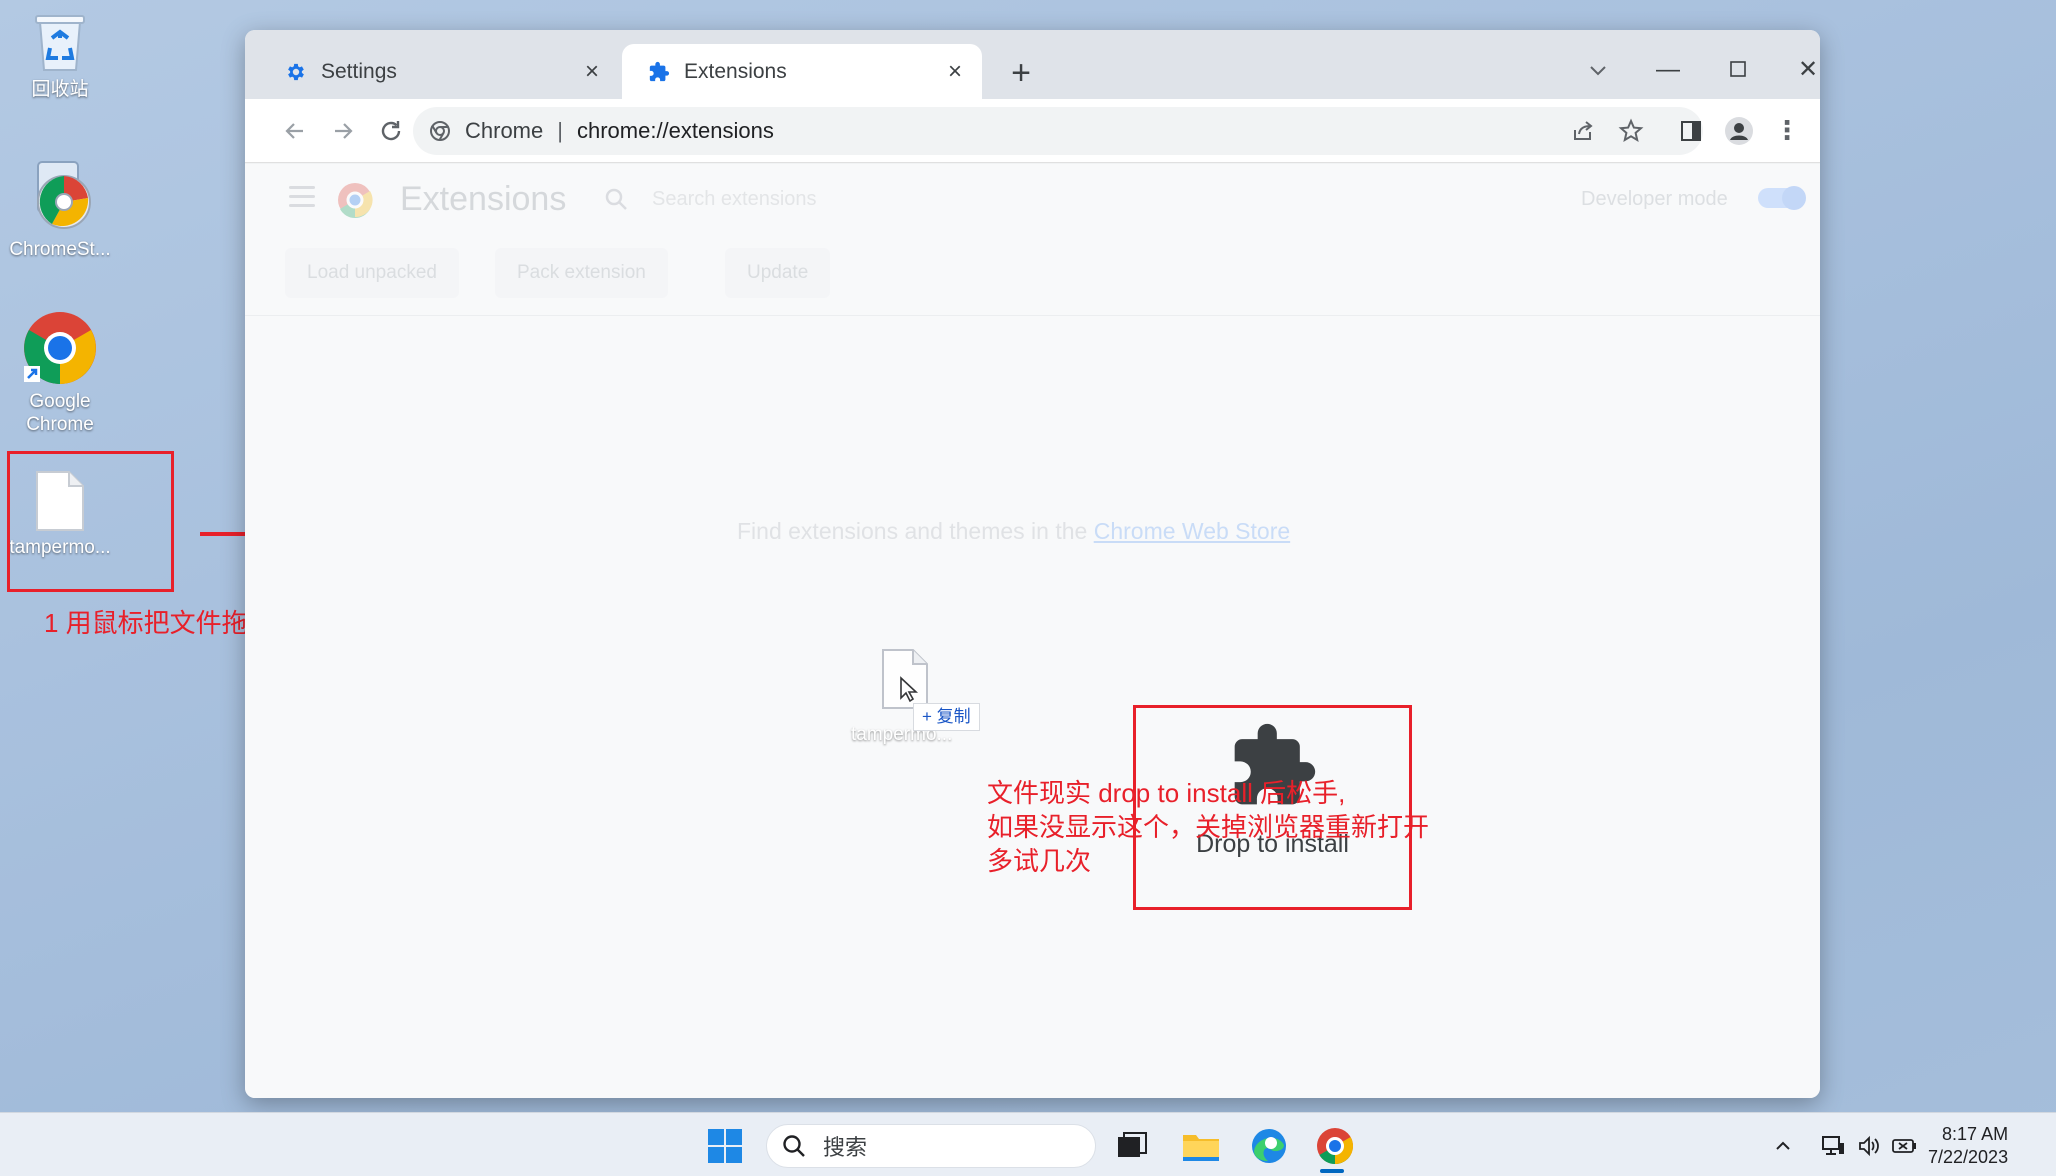 This screenshot has height=1176, width=2056. What do you see at coordinates (1691, 131) in the screenshot?
I see `side-panel-icon` at bounding box center [1691, 131].